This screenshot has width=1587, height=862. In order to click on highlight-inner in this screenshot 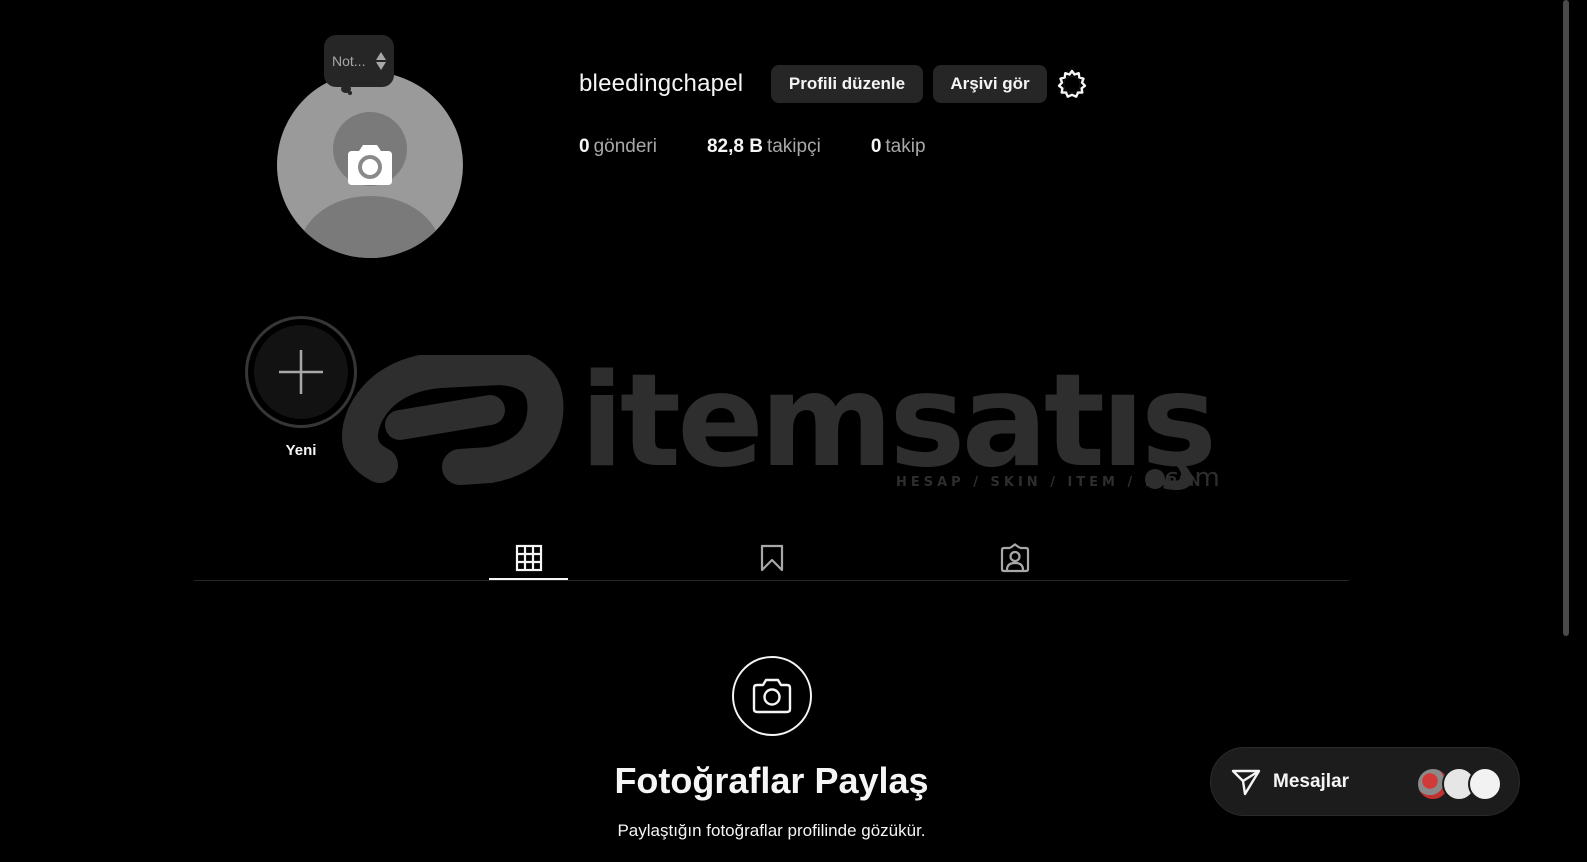, I will do `click(301, 372)`.